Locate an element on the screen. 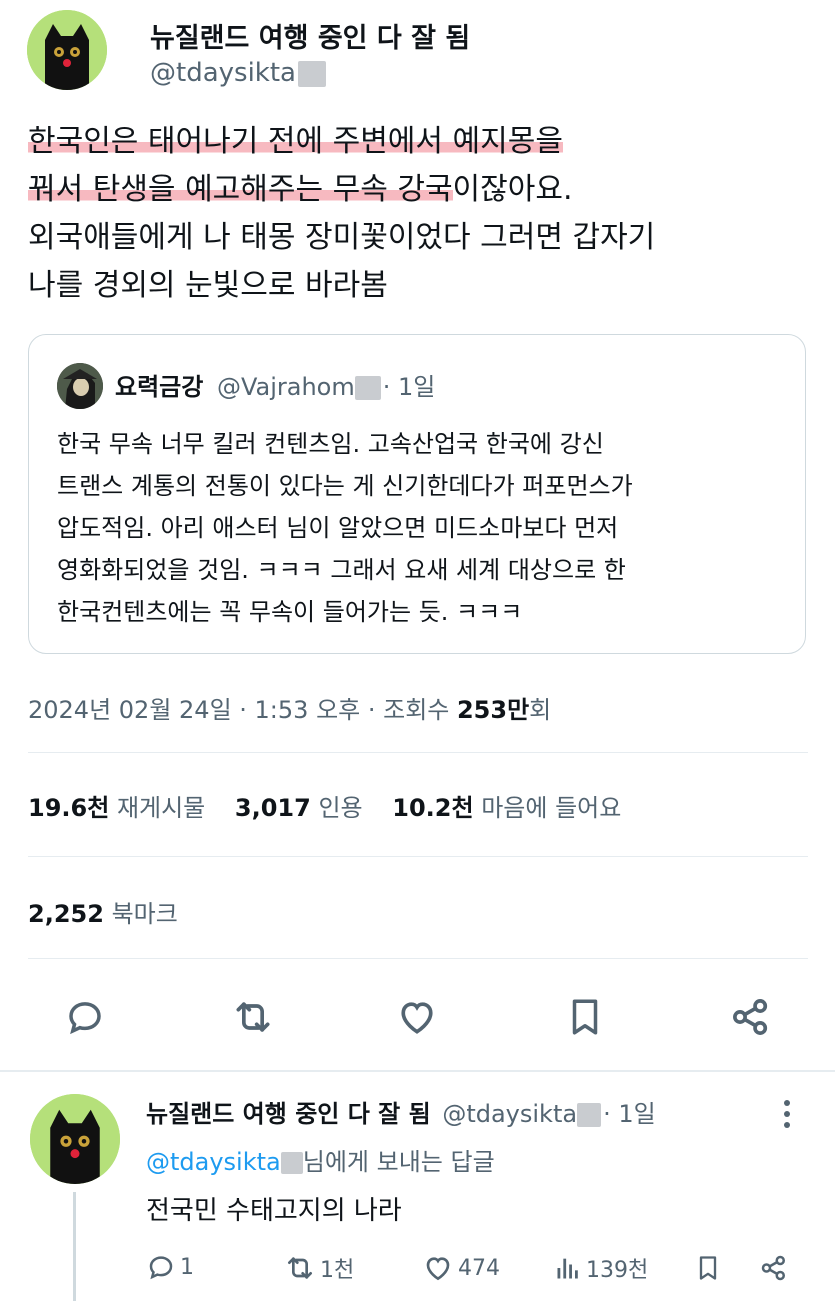  like-button is located at coordinates (417, 1017).